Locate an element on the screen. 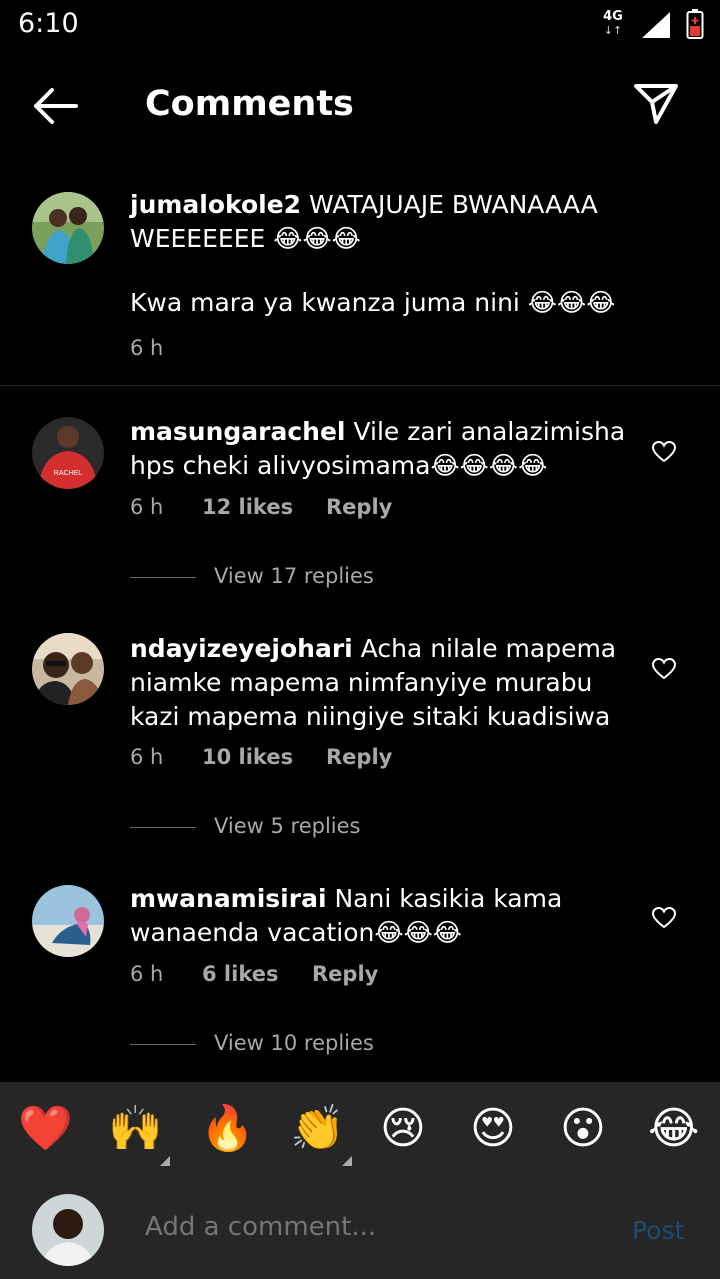  comment-username: masungarachel is located at coordinates (238, 431).